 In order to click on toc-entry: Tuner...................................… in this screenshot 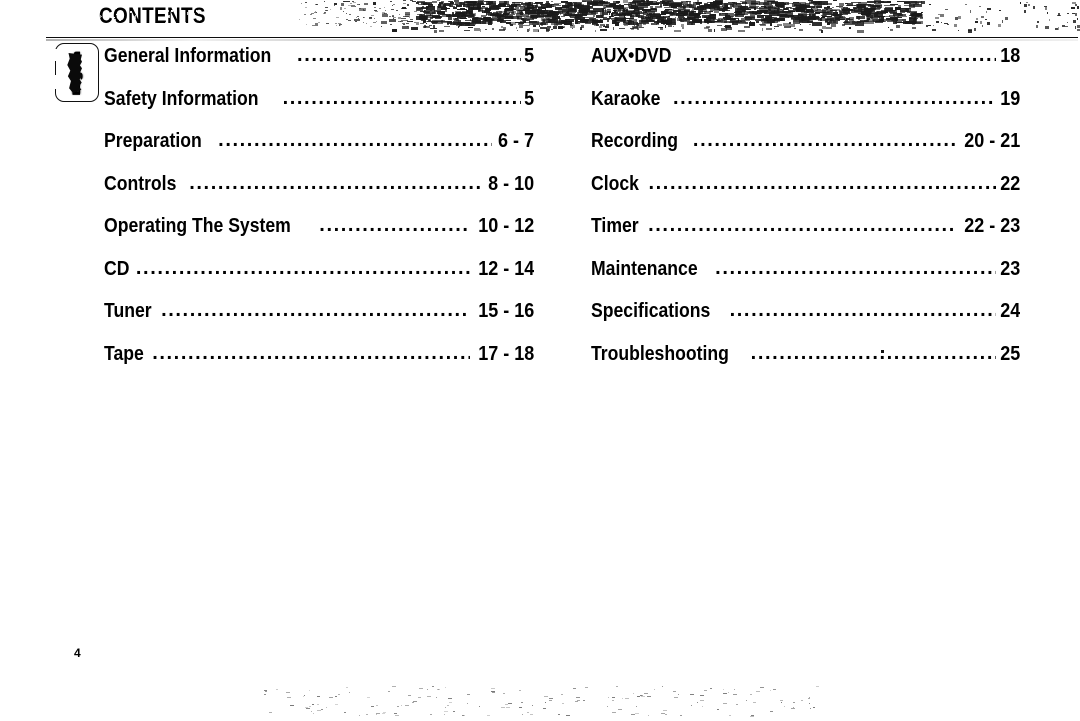, I will do `click(319, 321)`.